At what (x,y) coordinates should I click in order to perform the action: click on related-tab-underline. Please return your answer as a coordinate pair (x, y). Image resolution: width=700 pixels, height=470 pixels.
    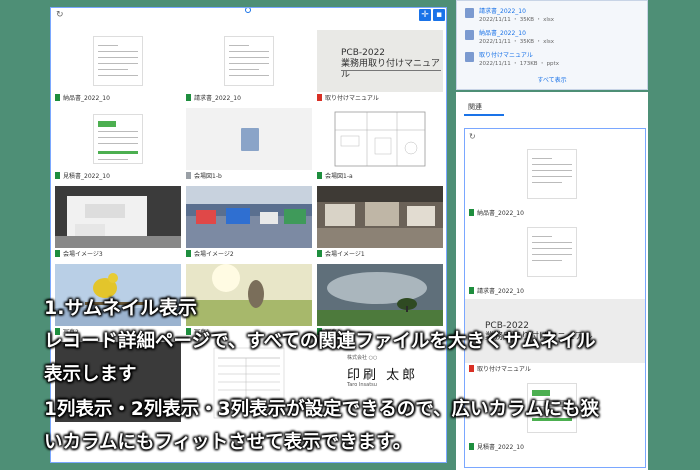
    Looking at the image, I should click on (484, 115).